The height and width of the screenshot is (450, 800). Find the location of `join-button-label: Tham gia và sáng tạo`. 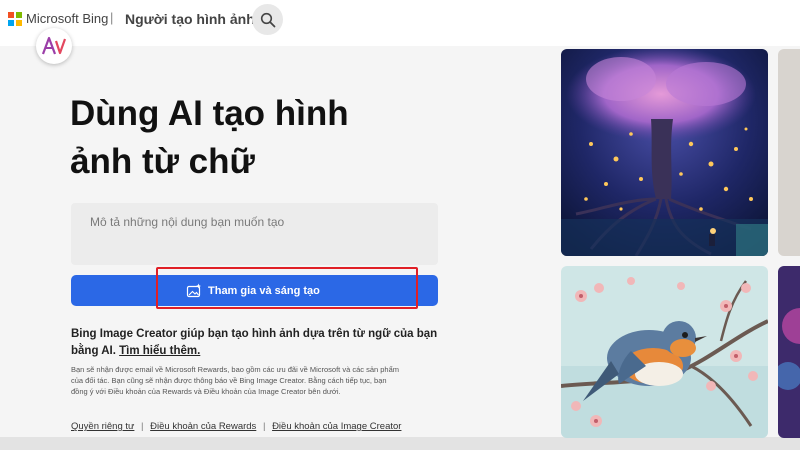

join-button-label: Tham gia và sáng tạo is located at coordinates (264, 291).